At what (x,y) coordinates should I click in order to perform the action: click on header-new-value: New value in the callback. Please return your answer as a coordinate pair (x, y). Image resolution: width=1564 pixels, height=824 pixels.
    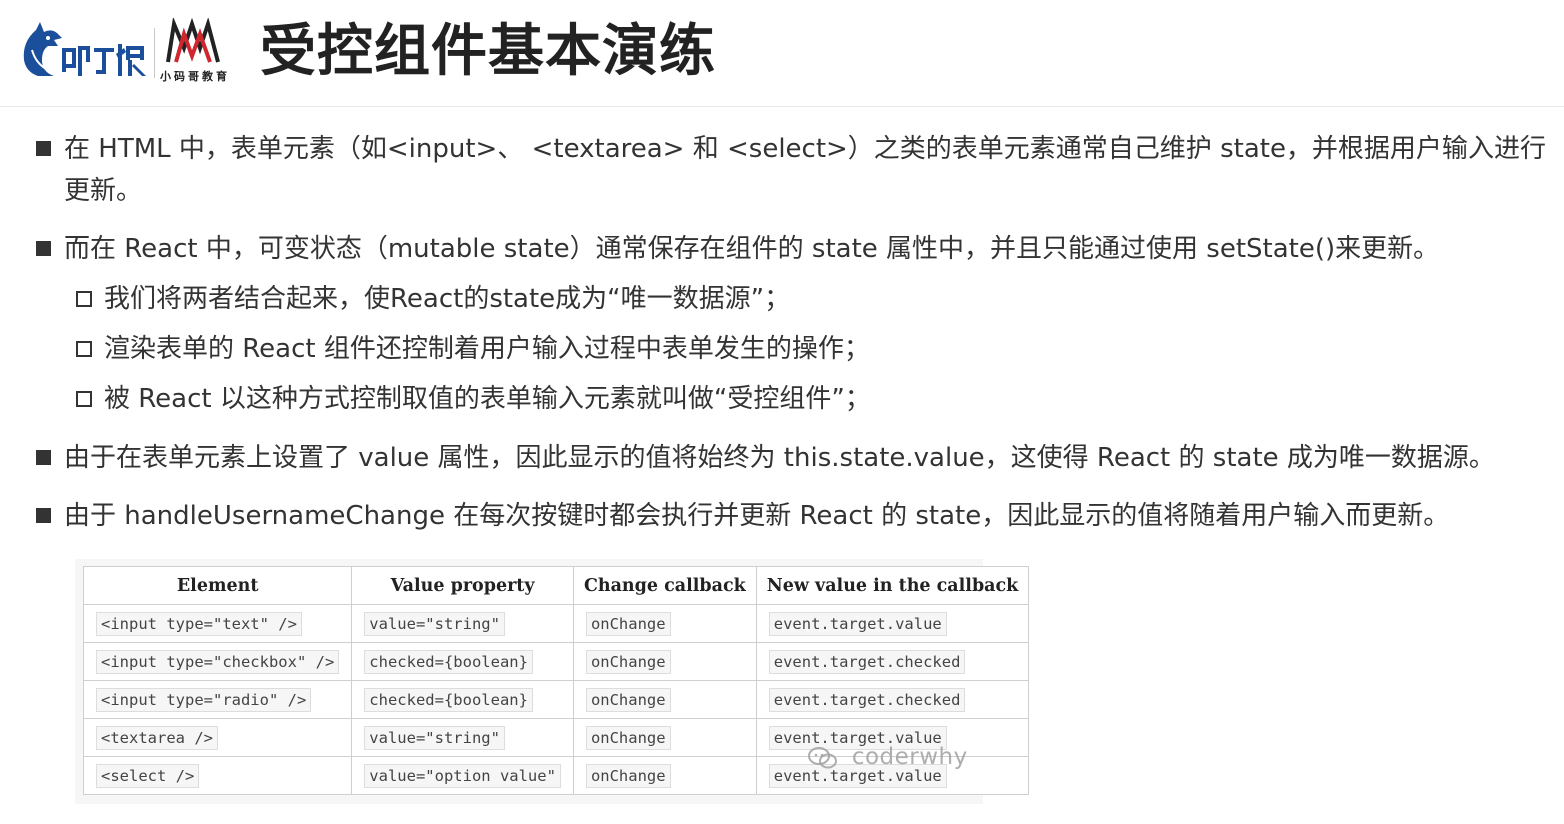
    Looking at the image, I should click on (892, 585).